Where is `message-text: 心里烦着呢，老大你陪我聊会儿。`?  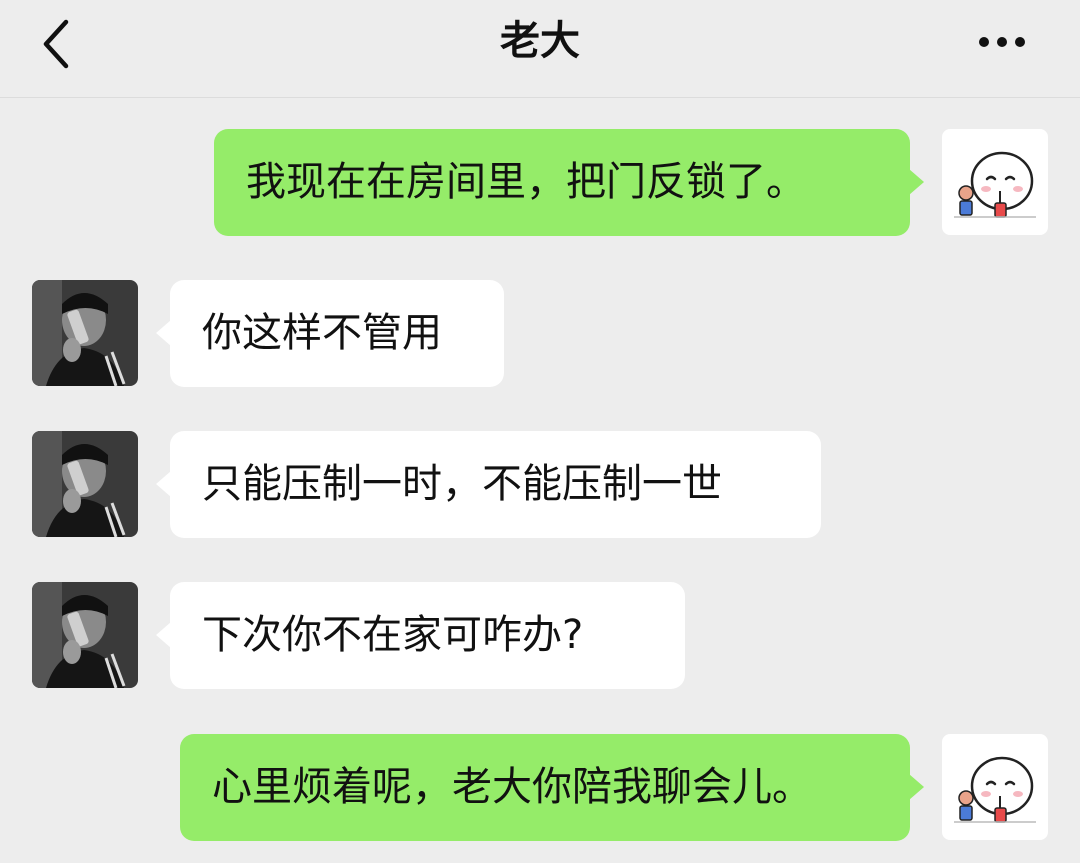 message-text: 心里烦着呢，老大你陪我聊会儿。 is located at coordinates (512, 787).